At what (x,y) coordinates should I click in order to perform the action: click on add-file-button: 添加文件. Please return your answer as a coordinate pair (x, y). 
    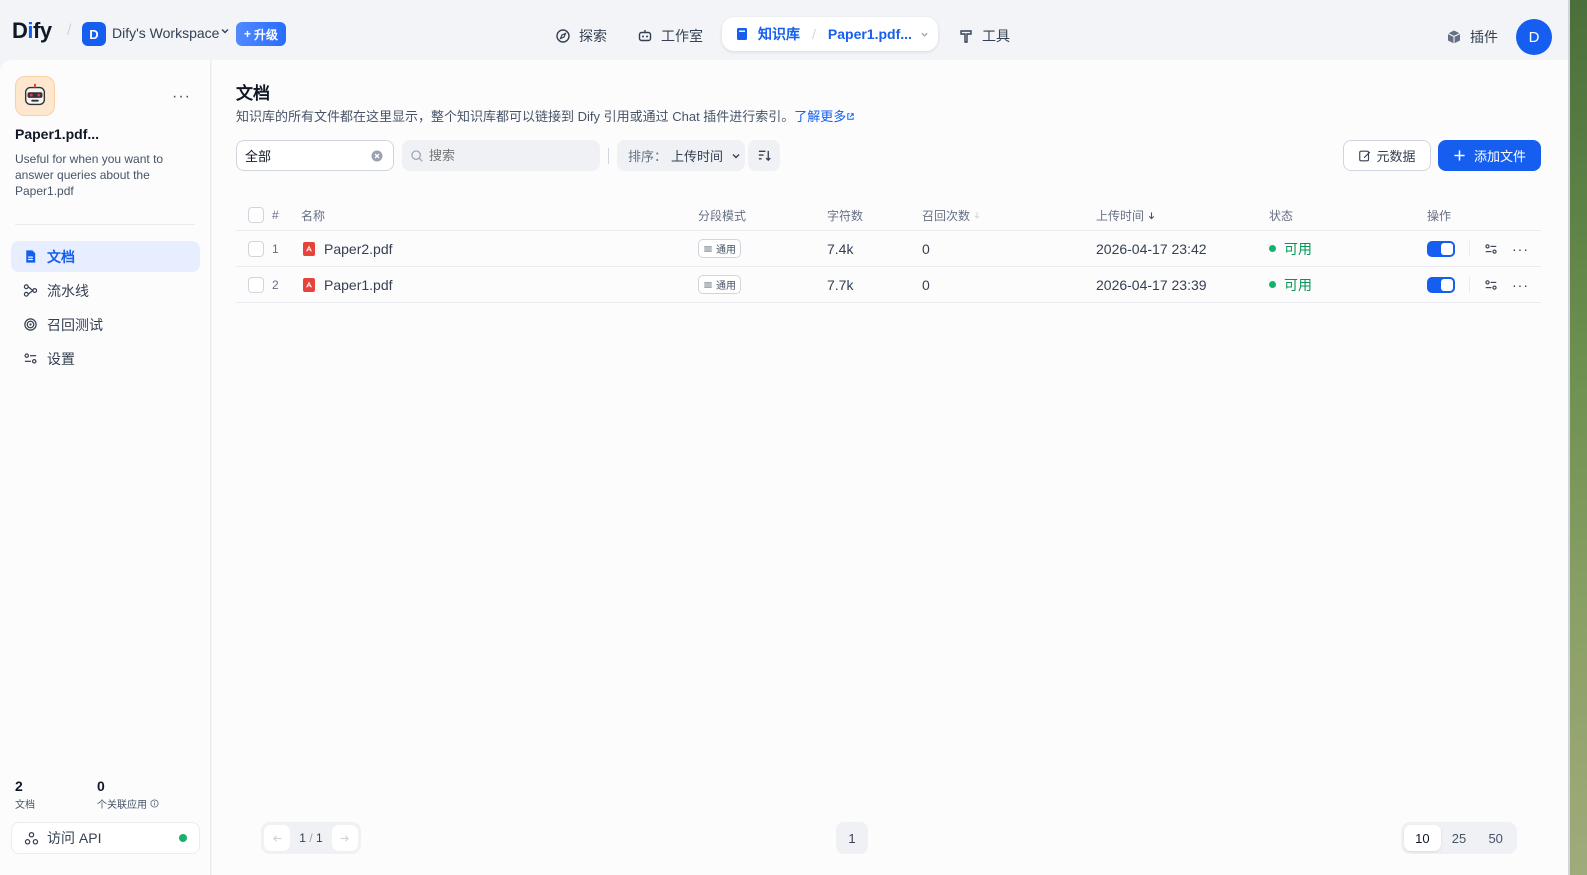
    Looking at the image, I should click on (1489, 155).